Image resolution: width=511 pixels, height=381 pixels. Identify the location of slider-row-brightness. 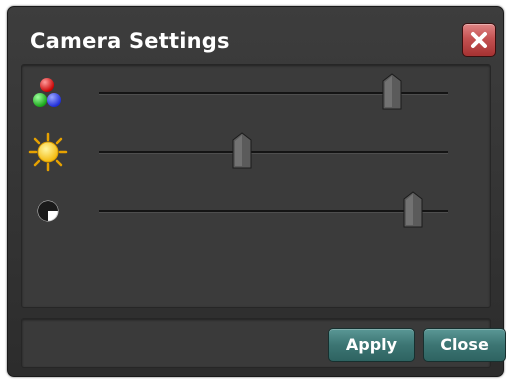
(257, 152).